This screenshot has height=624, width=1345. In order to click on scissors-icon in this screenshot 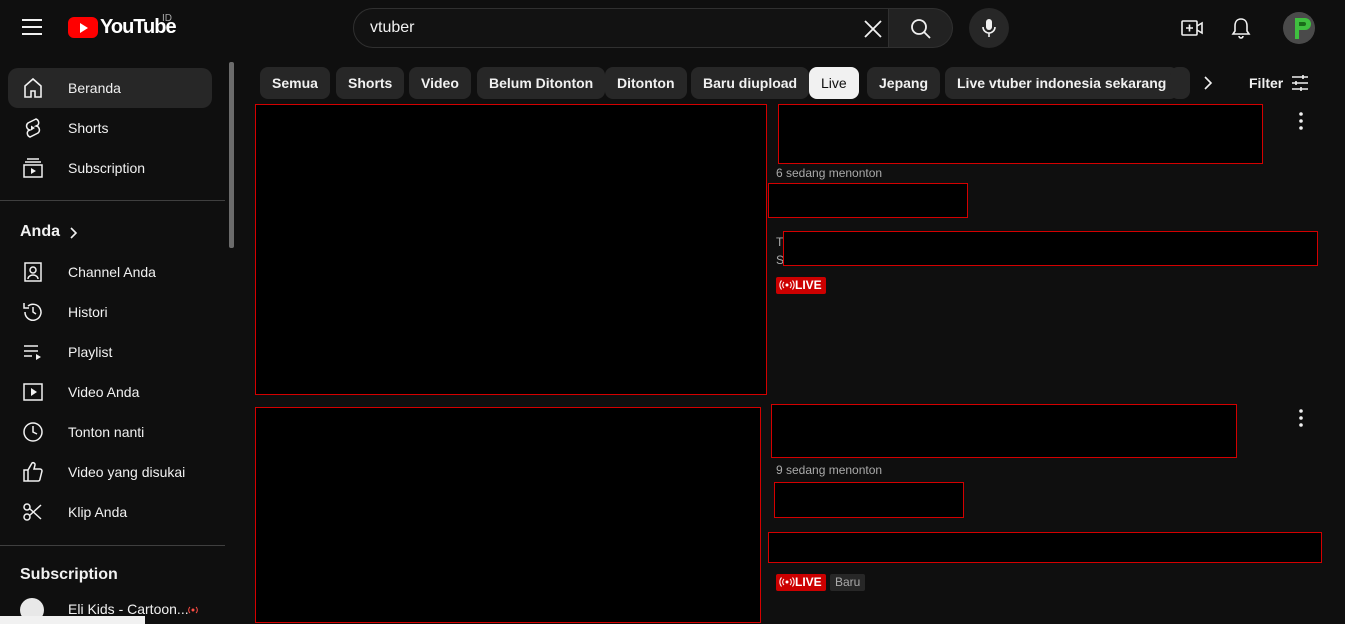, I will do `click(32, 512)`.